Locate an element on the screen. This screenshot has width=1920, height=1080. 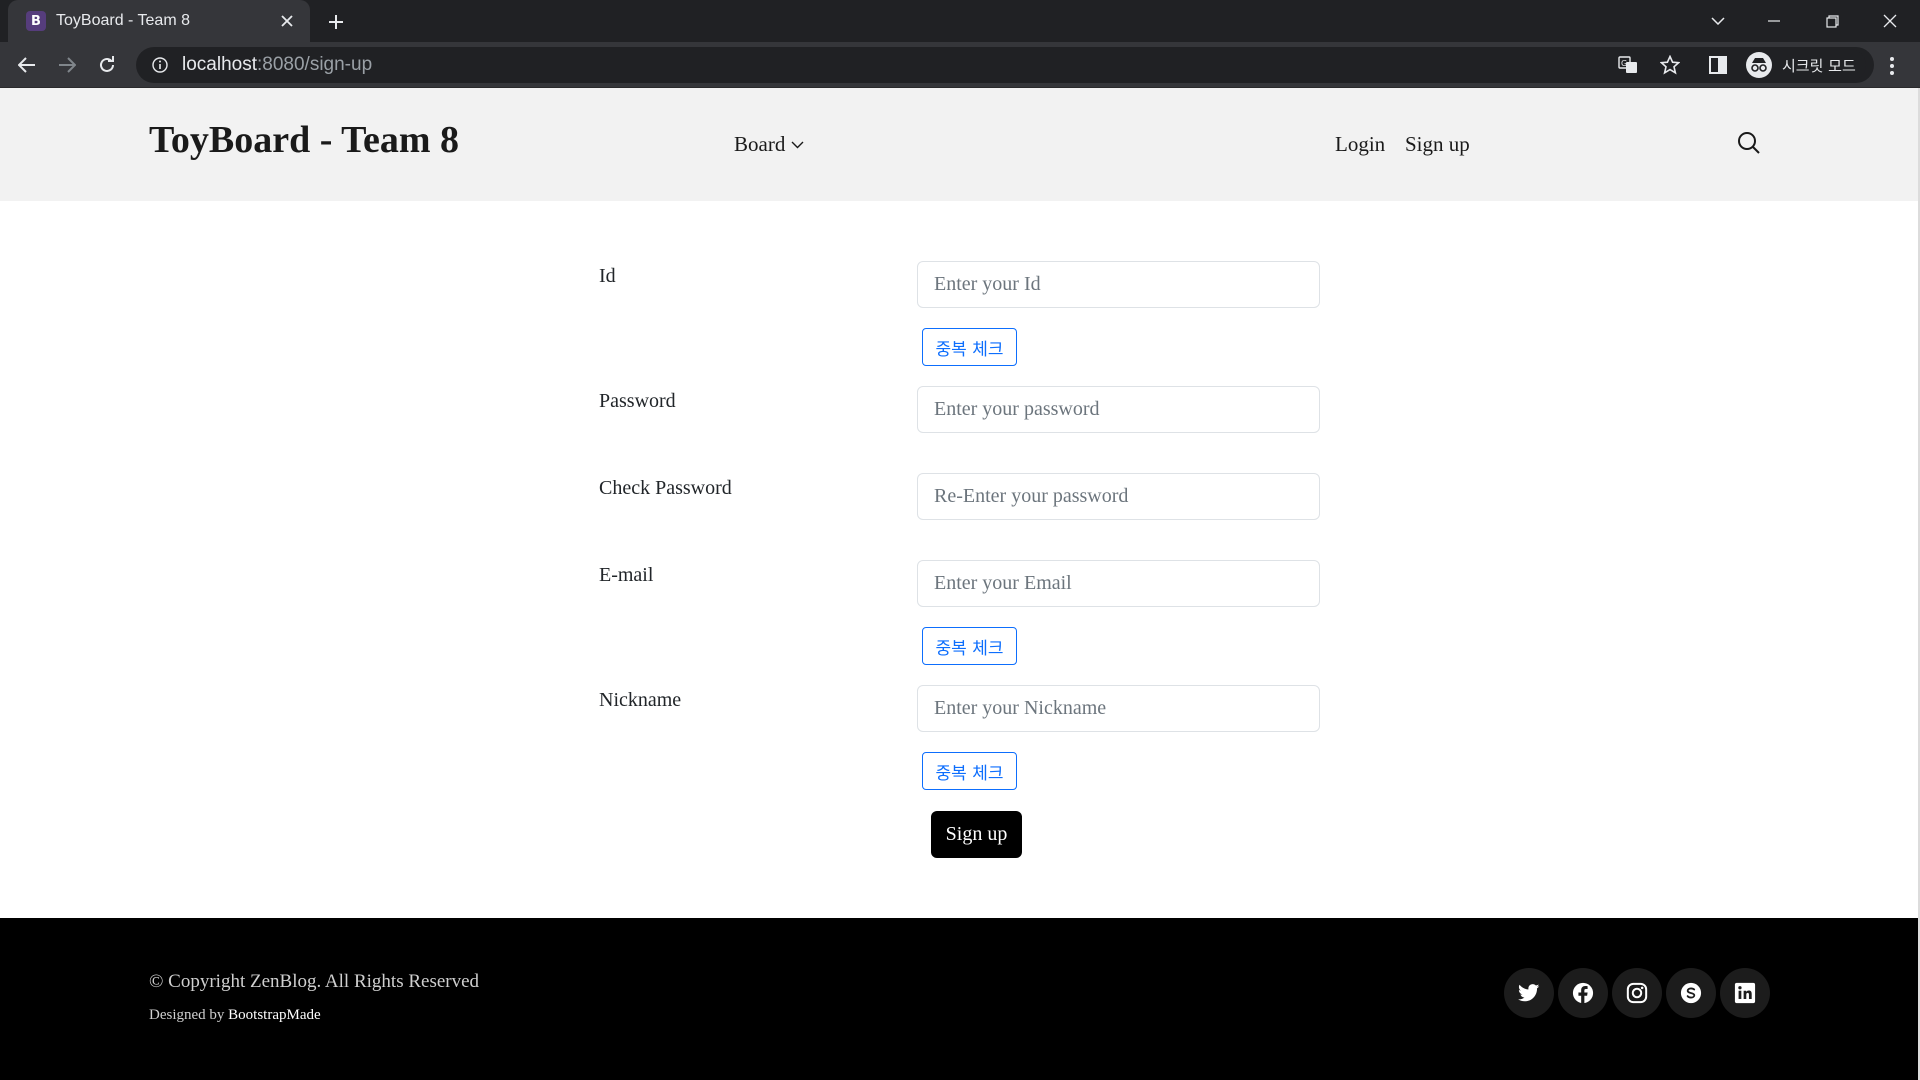
bootstrapmade-link: BootstrapMade is located at coordinates (274, 1015).